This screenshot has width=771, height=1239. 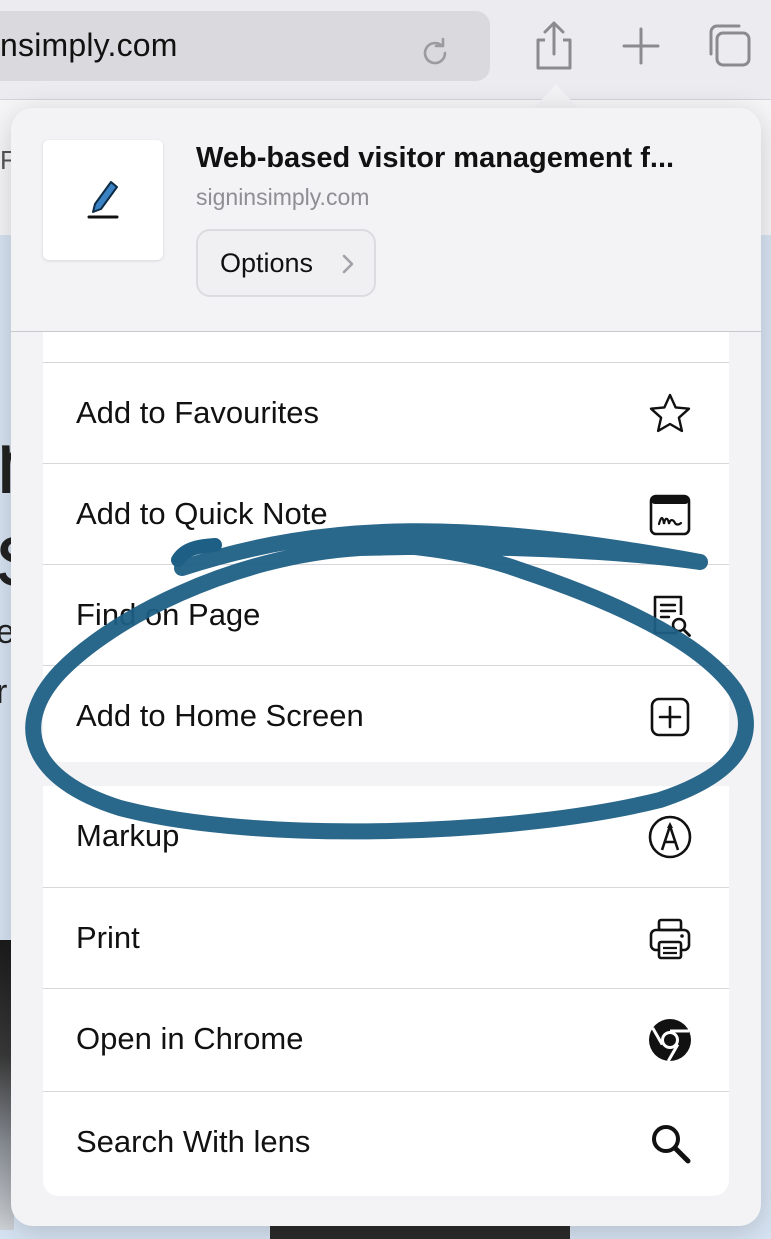 I want to click on chevron-right-icon, so click(x=348, y=264).